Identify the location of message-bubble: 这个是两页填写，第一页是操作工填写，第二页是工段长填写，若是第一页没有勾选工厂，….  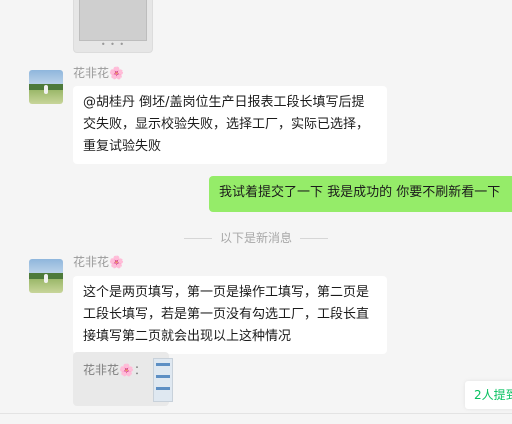
(230, 315).